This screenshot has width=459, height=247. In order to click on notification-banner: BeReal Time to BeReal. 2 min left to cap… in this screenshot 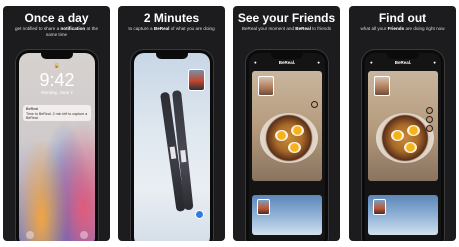, I will do `click(57, 113)`.